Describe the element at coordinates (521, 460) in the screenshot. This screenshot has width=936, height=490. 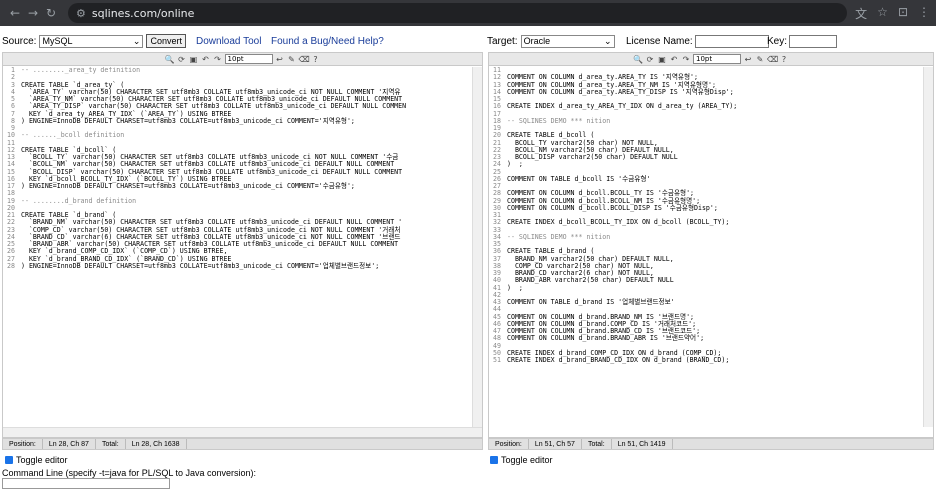
I see `target-toggle-editor: Toggle editor` at that location.